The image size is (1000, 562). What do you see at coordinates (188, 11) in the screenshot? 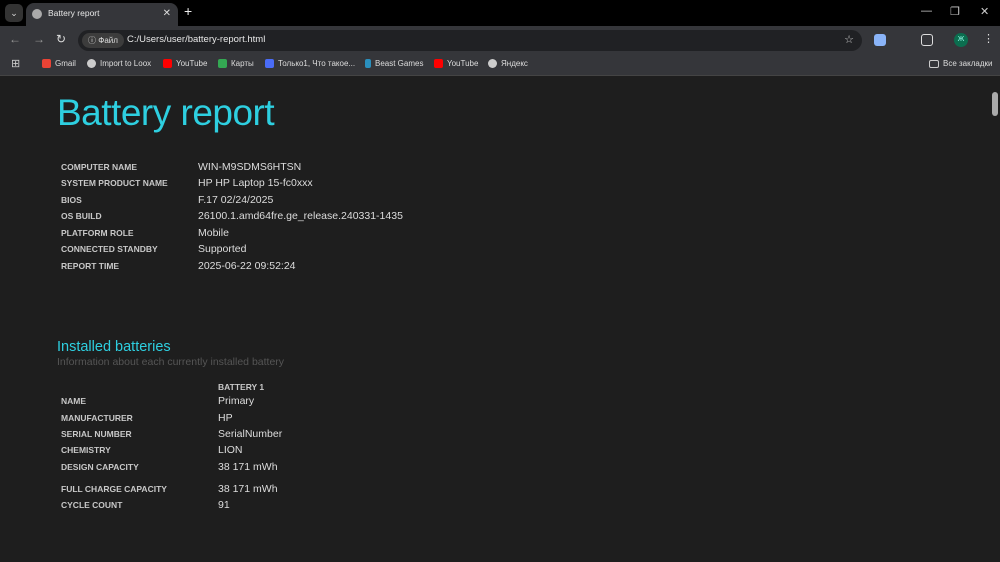
I see `new-tab-button: +` at bounding box center [188, 11].